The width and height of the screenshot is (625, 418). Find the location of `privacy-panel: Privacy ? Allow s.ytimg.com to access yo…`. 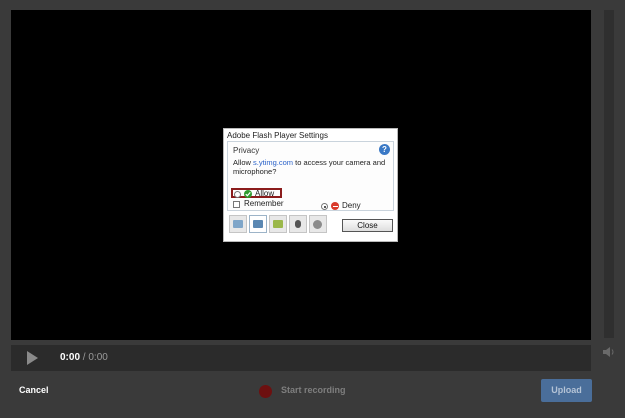

privacy-panel: Privacy ? Allow s.ytimg.com to access yo… is located at coordinates (310, 176).